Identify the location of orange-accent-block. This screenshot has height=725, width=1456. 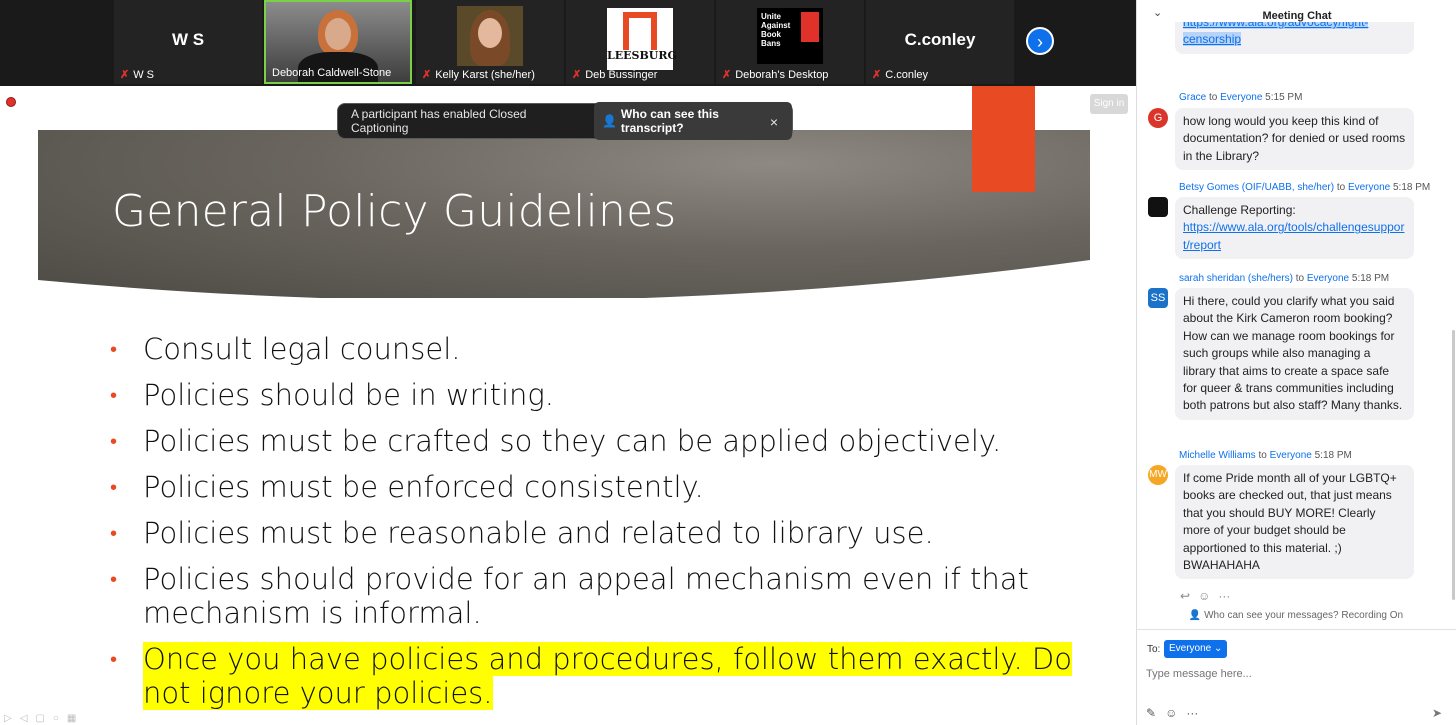
(1003, 139).